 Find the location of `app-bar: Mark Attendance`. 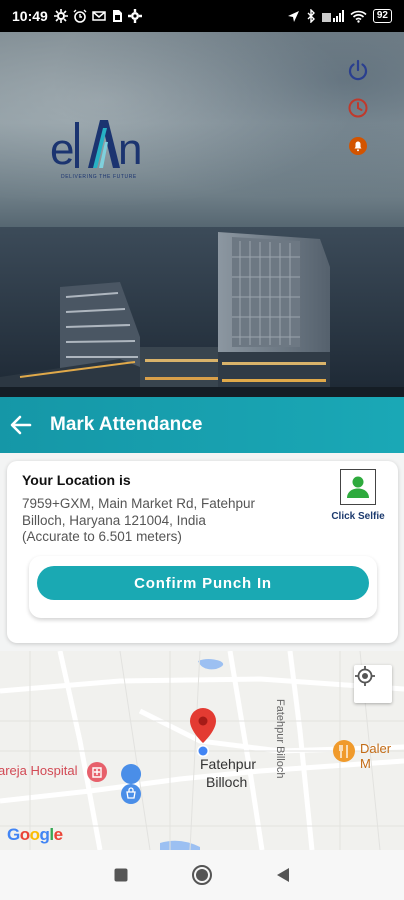

app-bar: Mark Attendance is located at coordinates (202, 425).